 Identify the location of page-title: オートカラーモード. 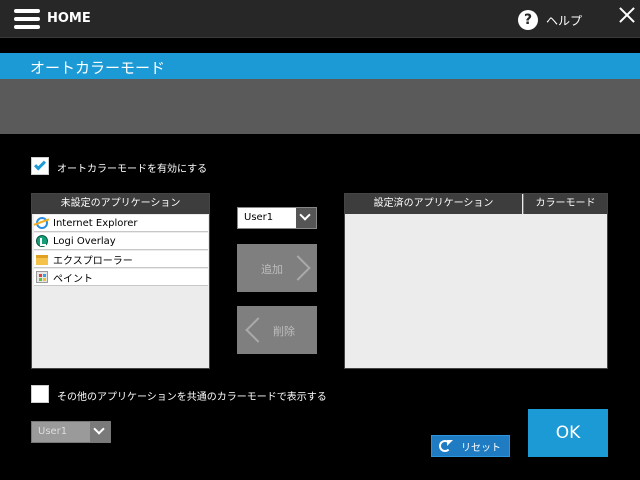
(98, 68).